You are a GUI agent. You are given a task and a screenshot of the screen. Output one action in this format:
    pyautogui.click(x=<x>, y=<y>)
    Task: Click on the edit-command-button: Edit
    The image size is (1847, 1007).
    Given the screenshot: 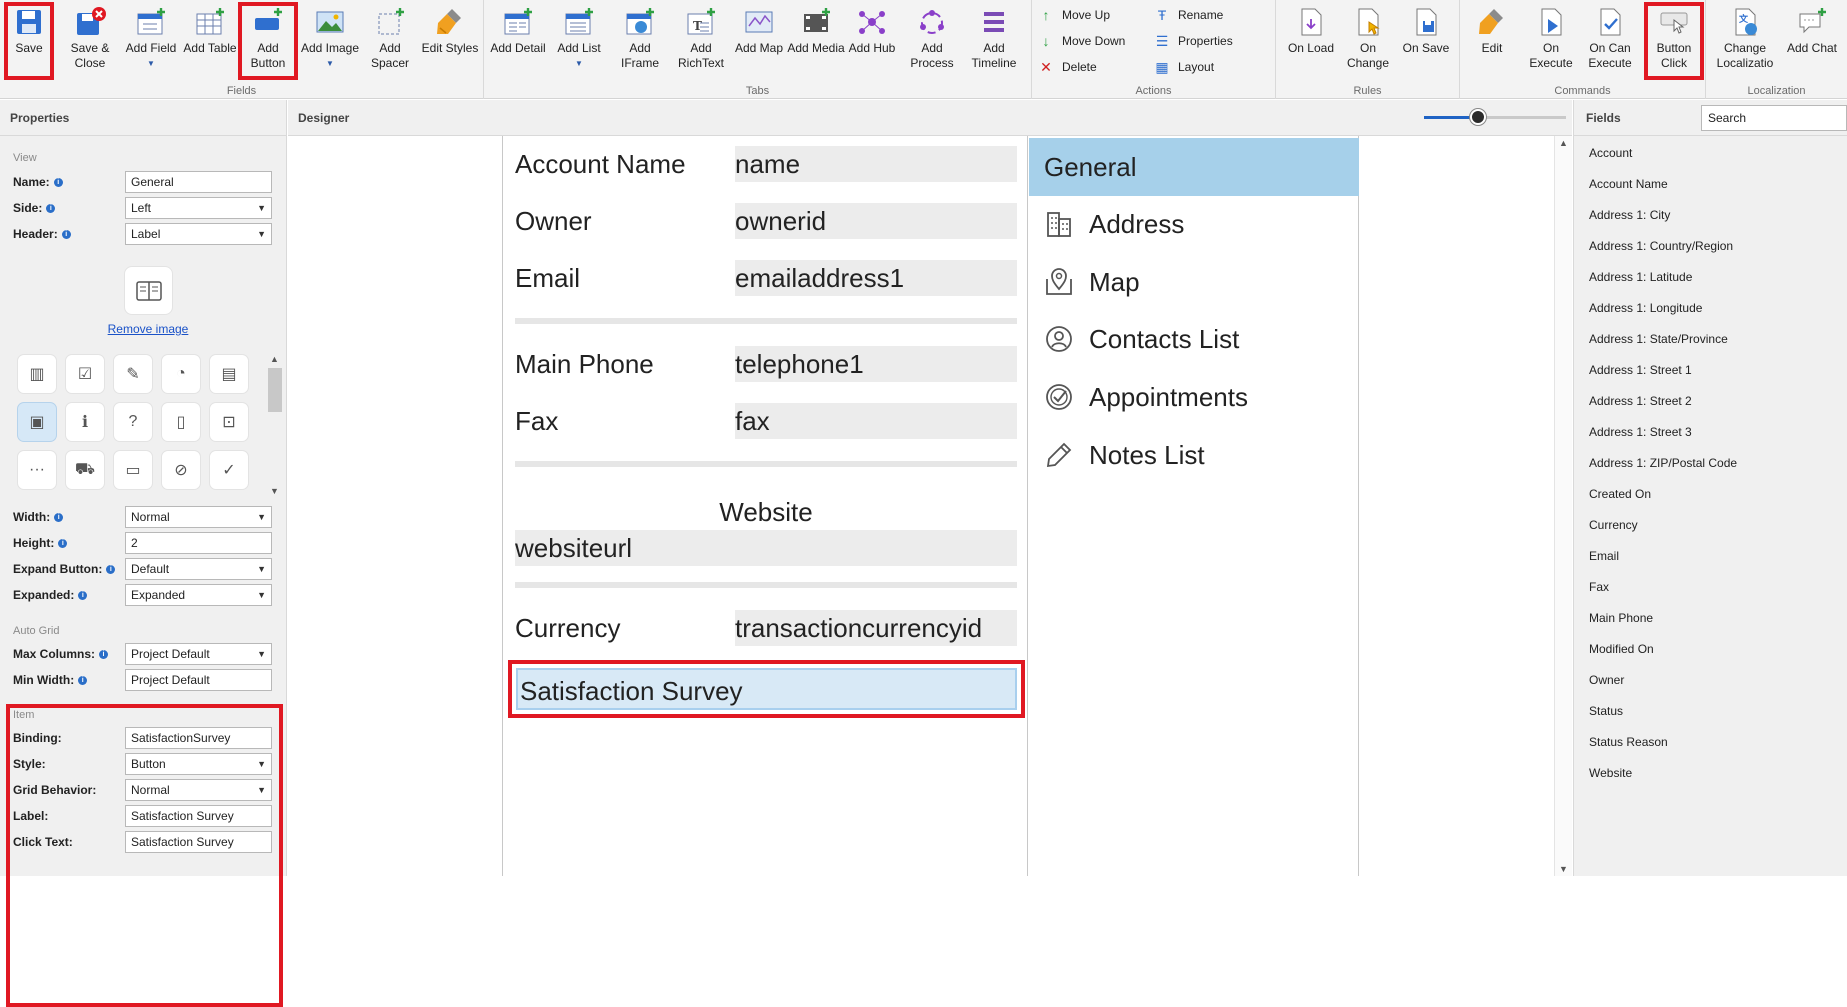 What is the action you would take?
    pyautogui.click(x=1492, y=41)
    